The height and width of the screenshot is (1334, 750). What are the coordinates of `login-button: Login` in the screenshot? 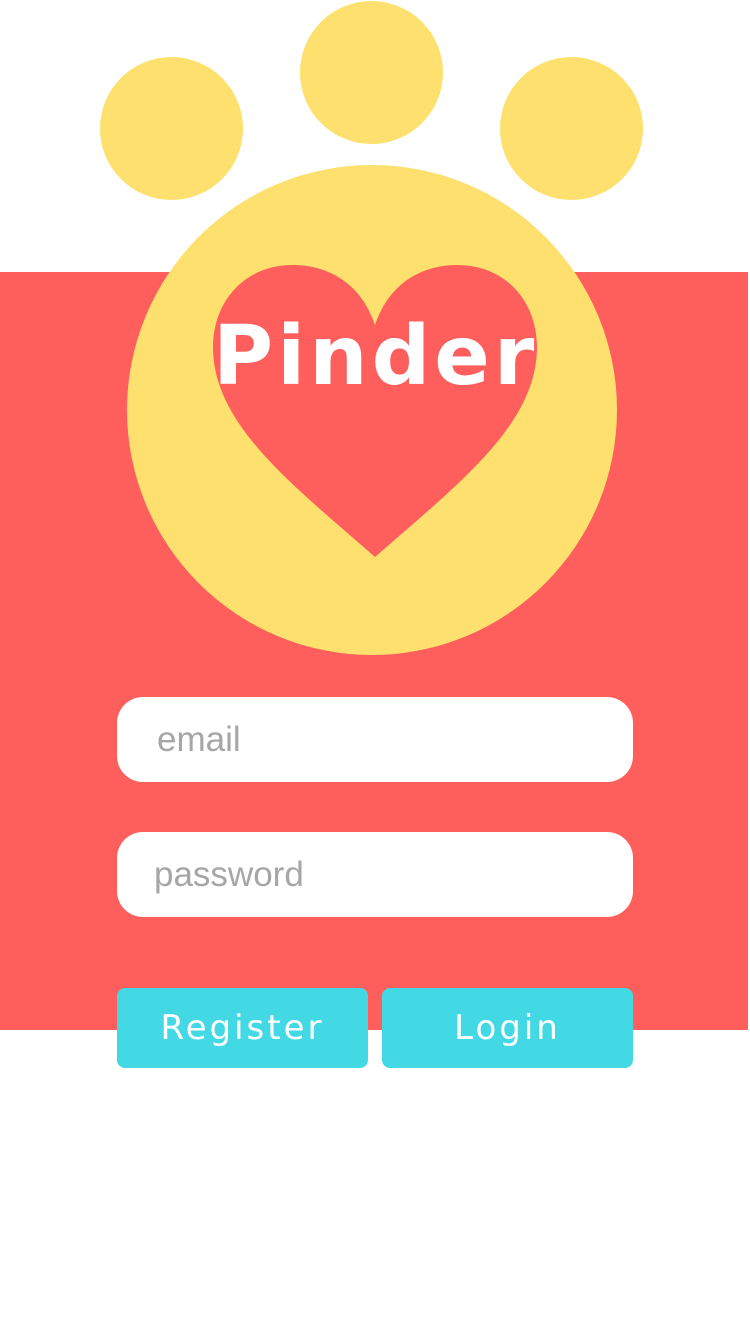 It's located at (507, 1028).